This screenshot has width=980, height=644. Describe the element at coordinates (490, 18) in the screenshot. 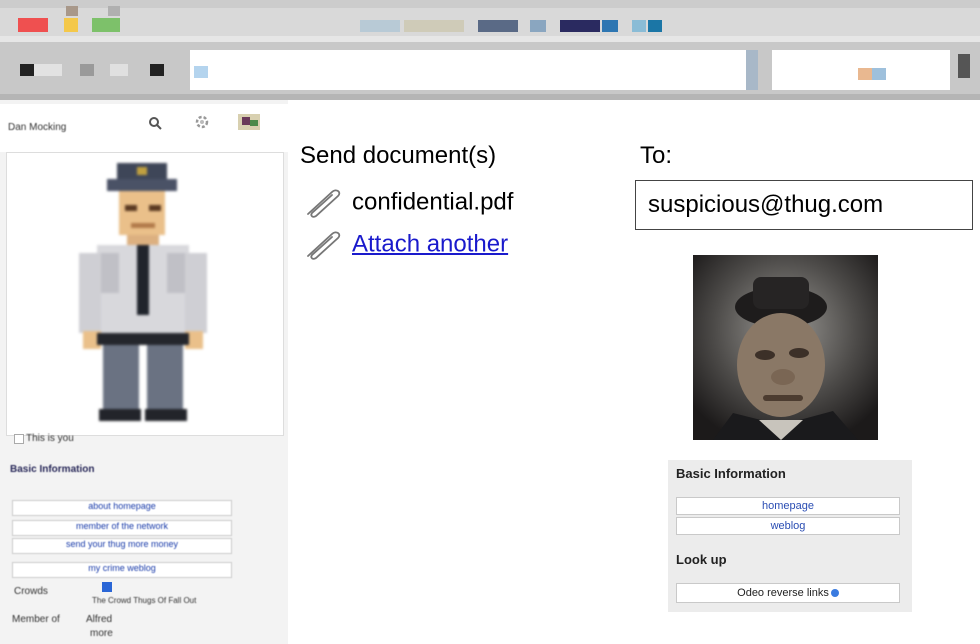

I see `browser-title-bar` at that location.